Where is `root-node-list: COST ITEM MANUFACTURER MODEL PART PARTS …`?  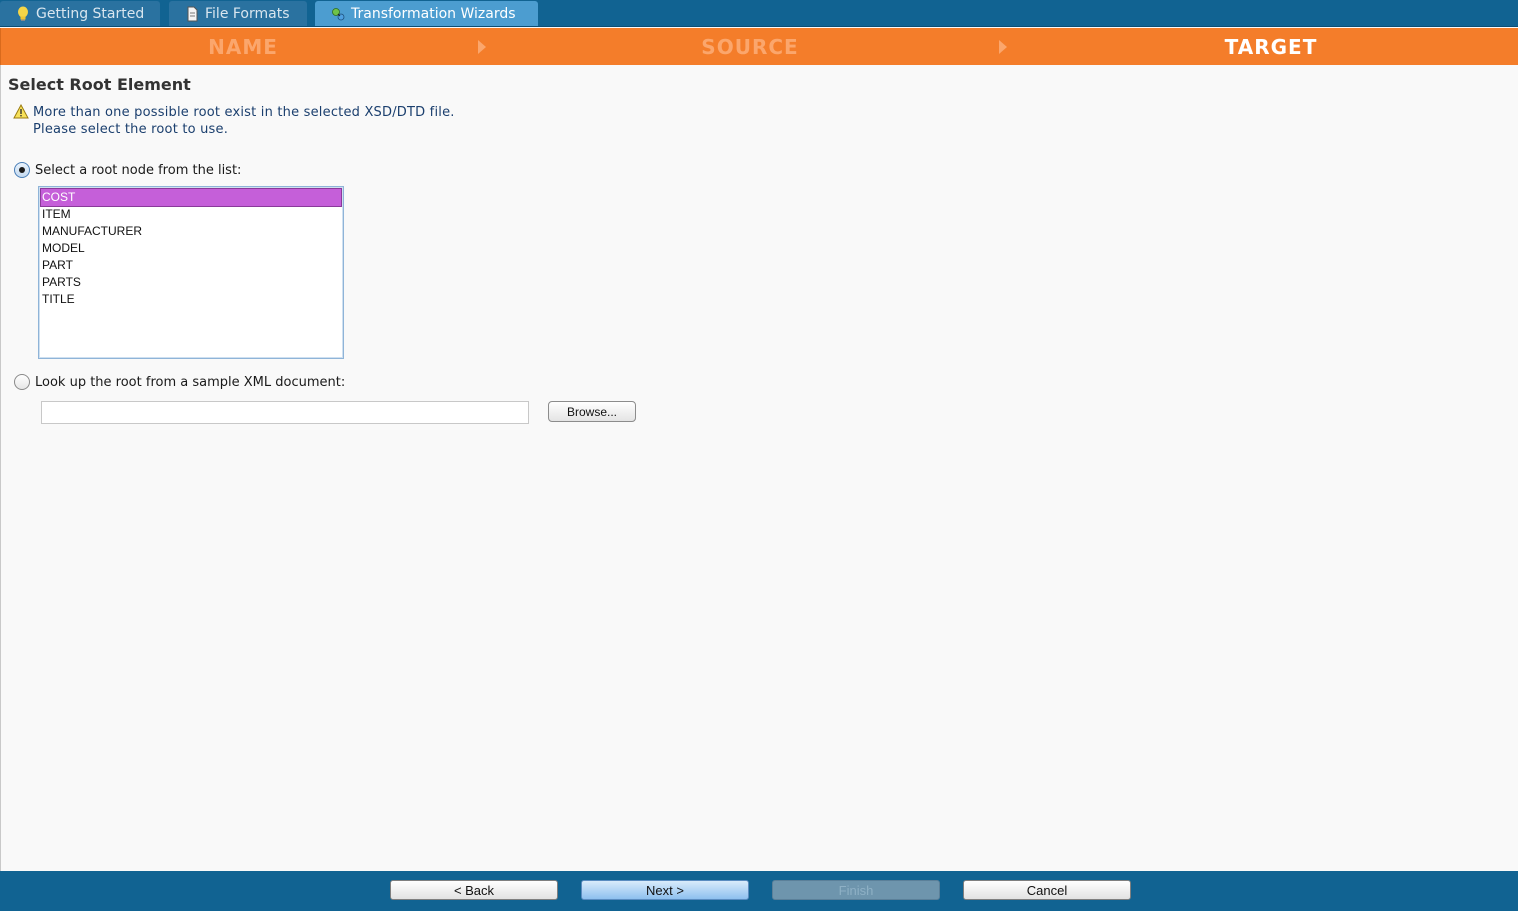 root-node-list: COST ITEM MANUFACTURER MODEL PART PARTS … is located at coordinates (191, 272).